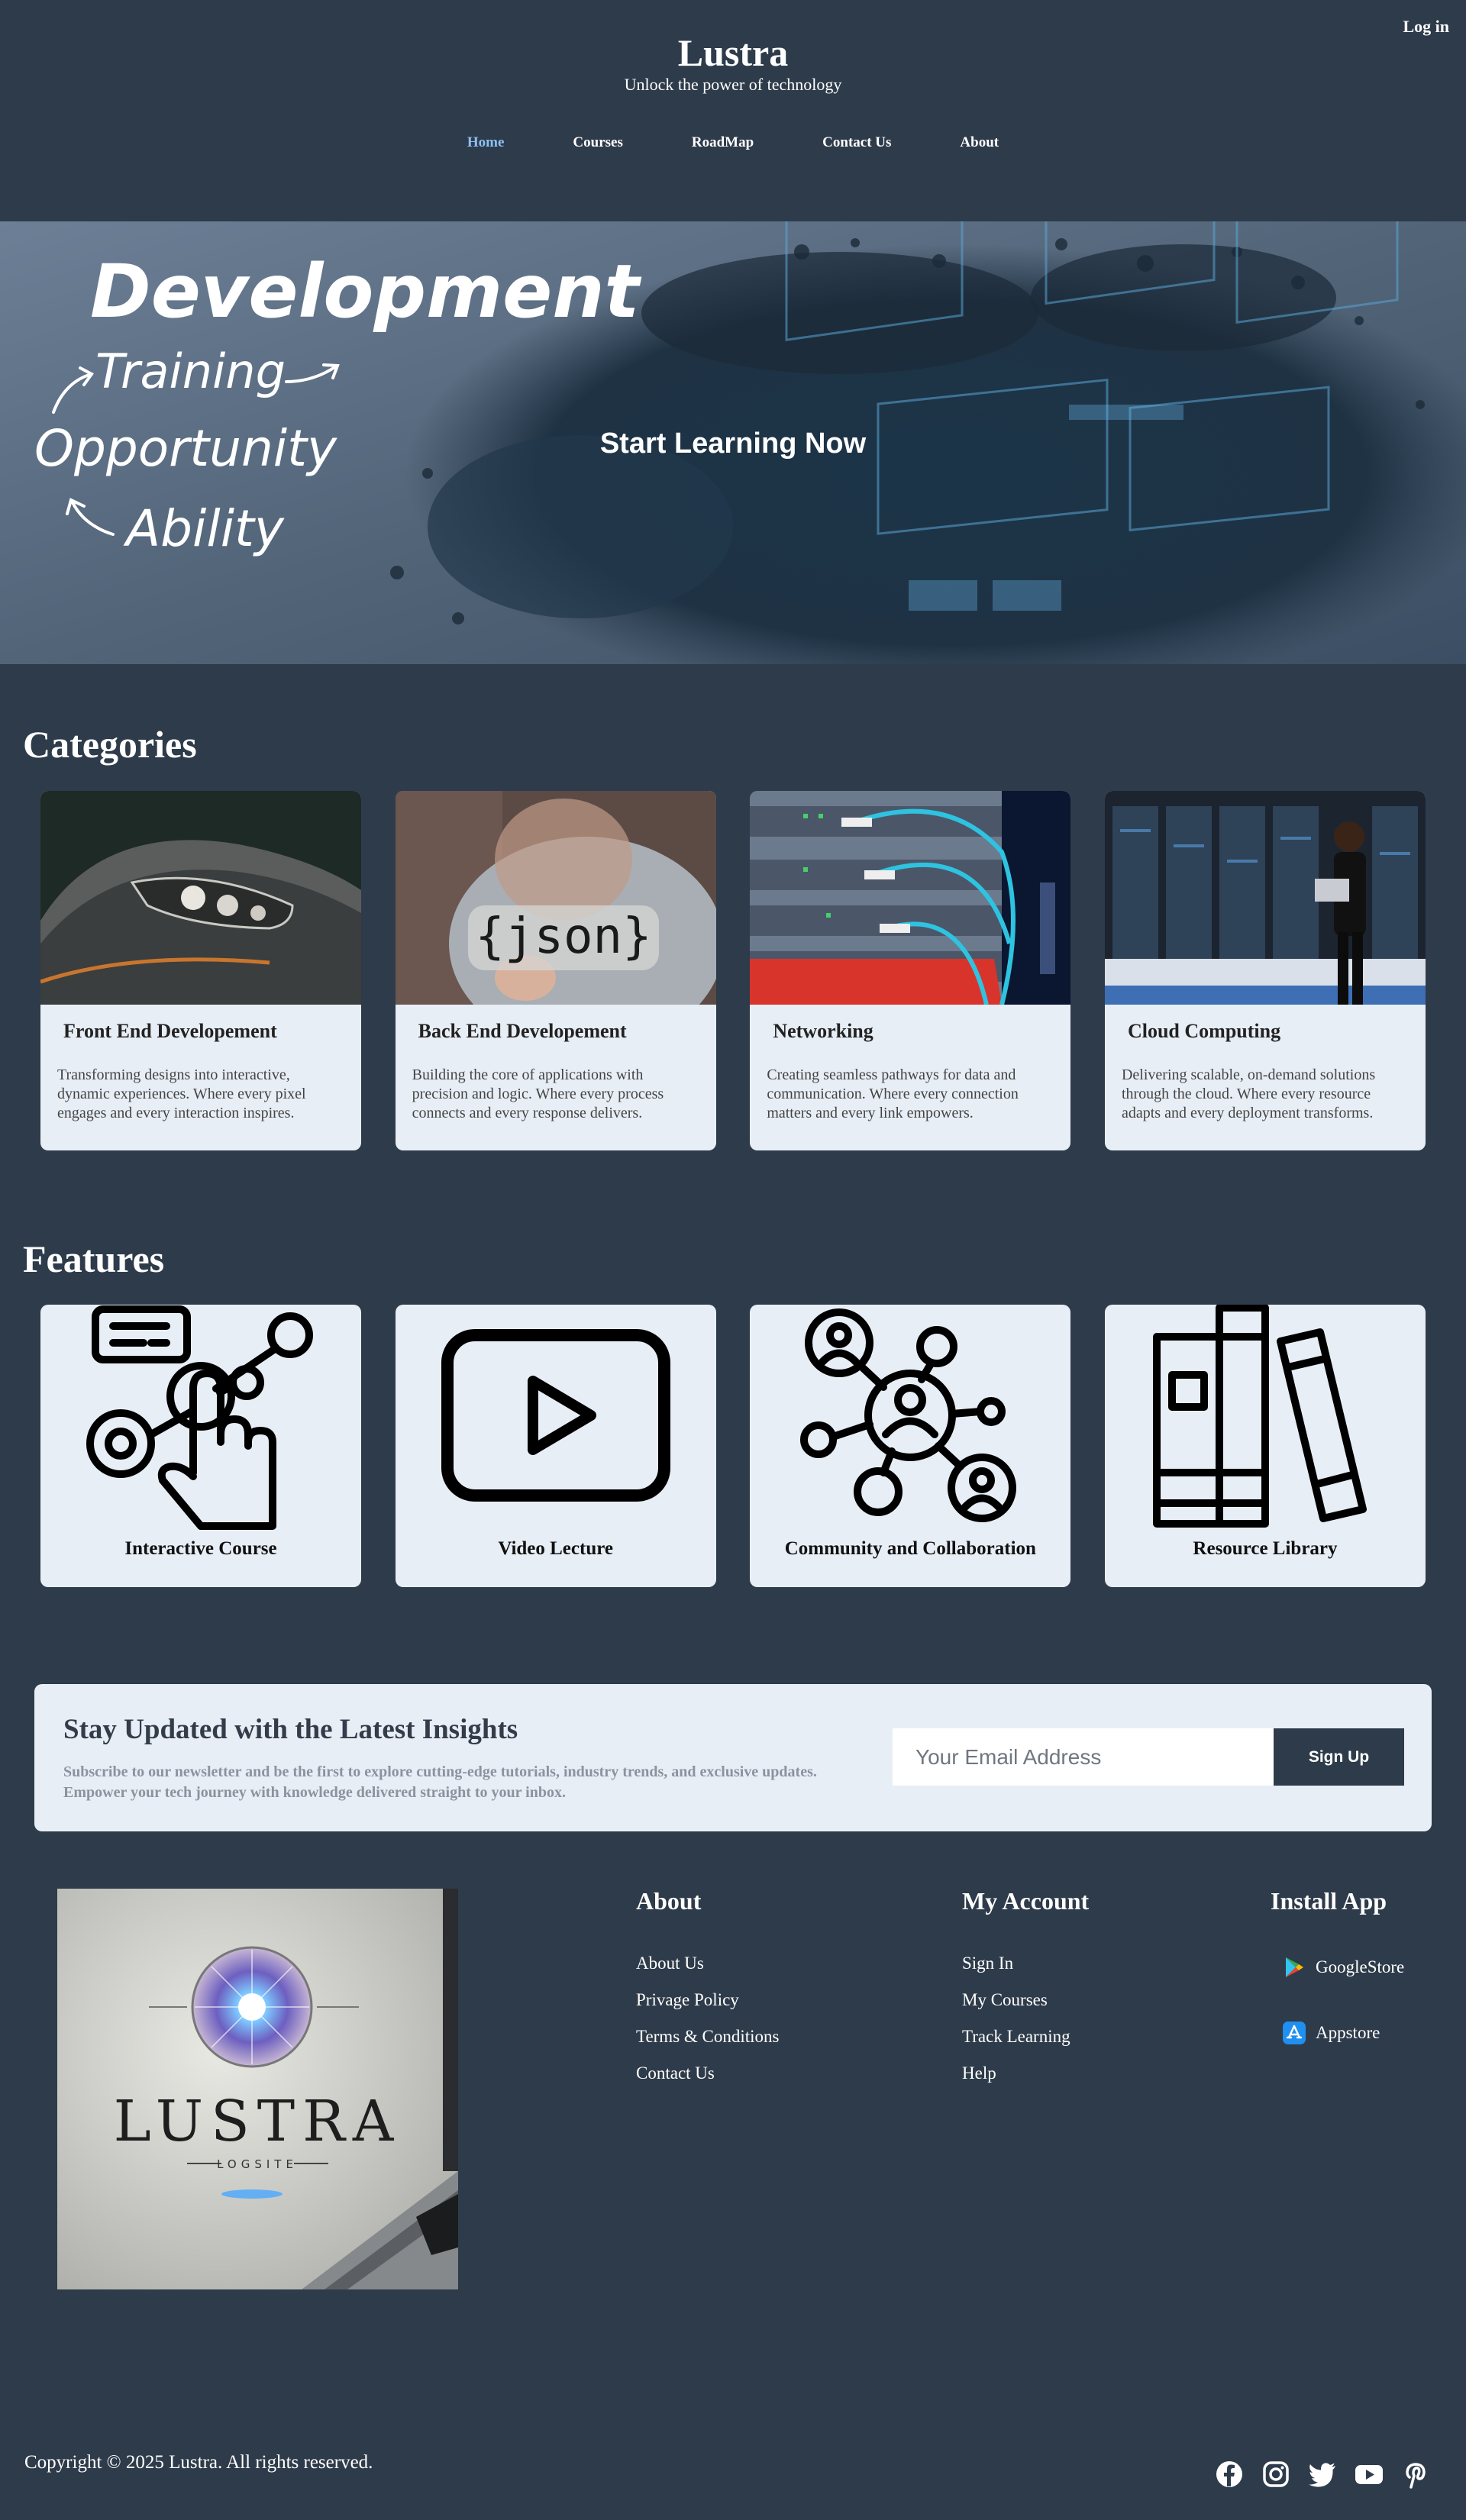 Image resolution: width=1466 pixels, height=2520 pixels. What do you see at coordinates (708, 2073) in the screenshot?
I see `footer-link-contact: Contact Us` at bounding box center [708, 2073].